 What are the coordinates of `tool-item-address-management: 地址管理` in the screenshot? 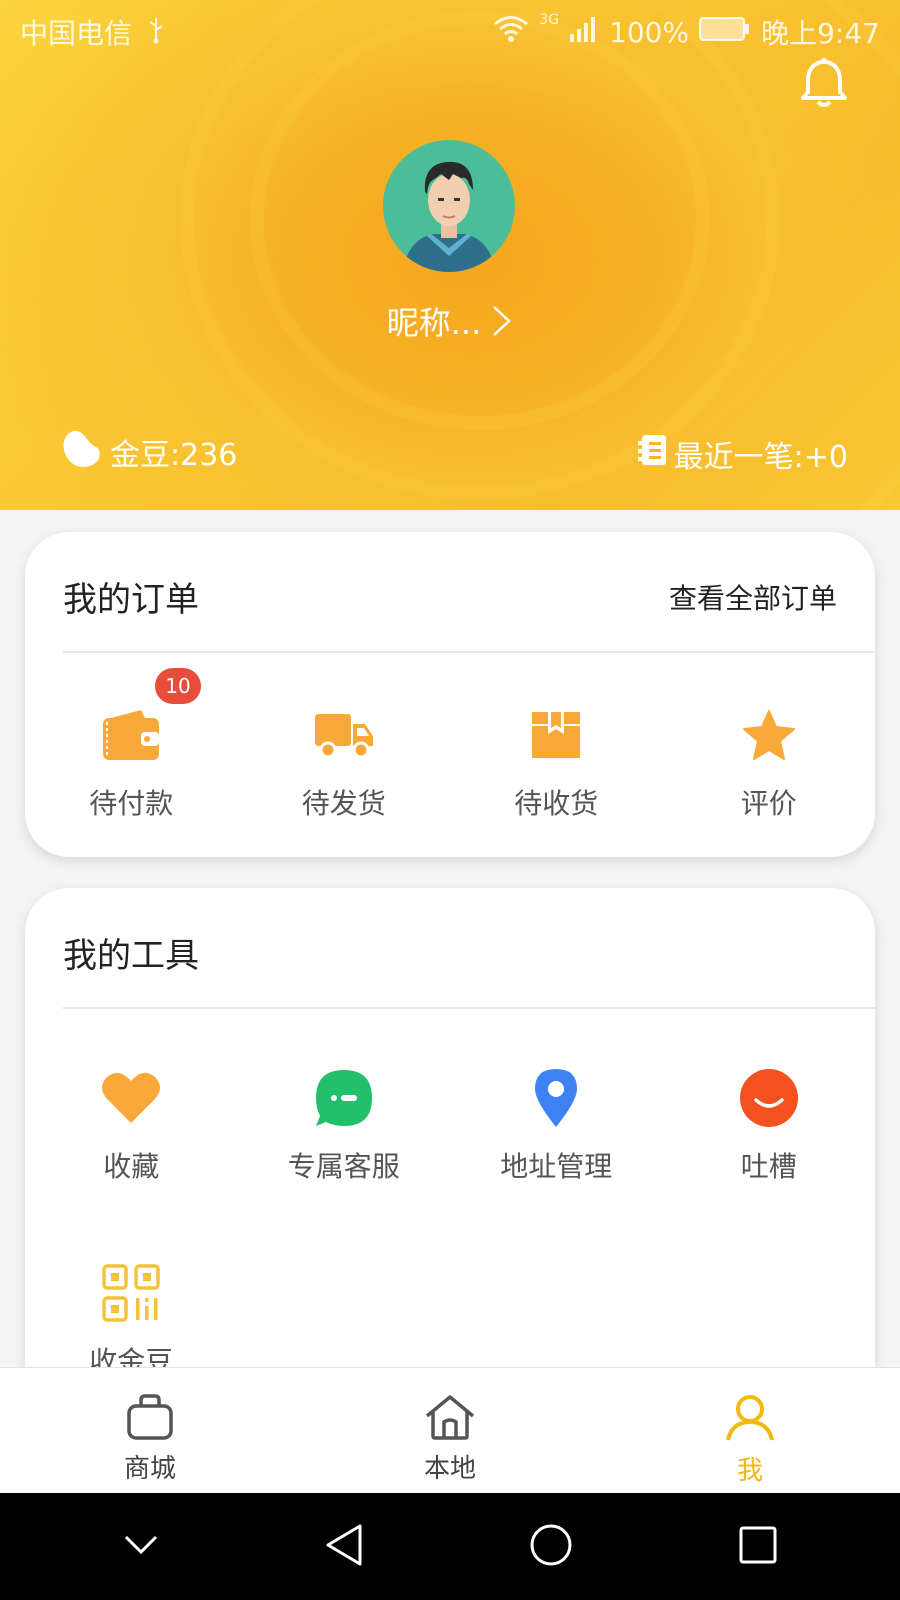 It's located at (556, 1124).